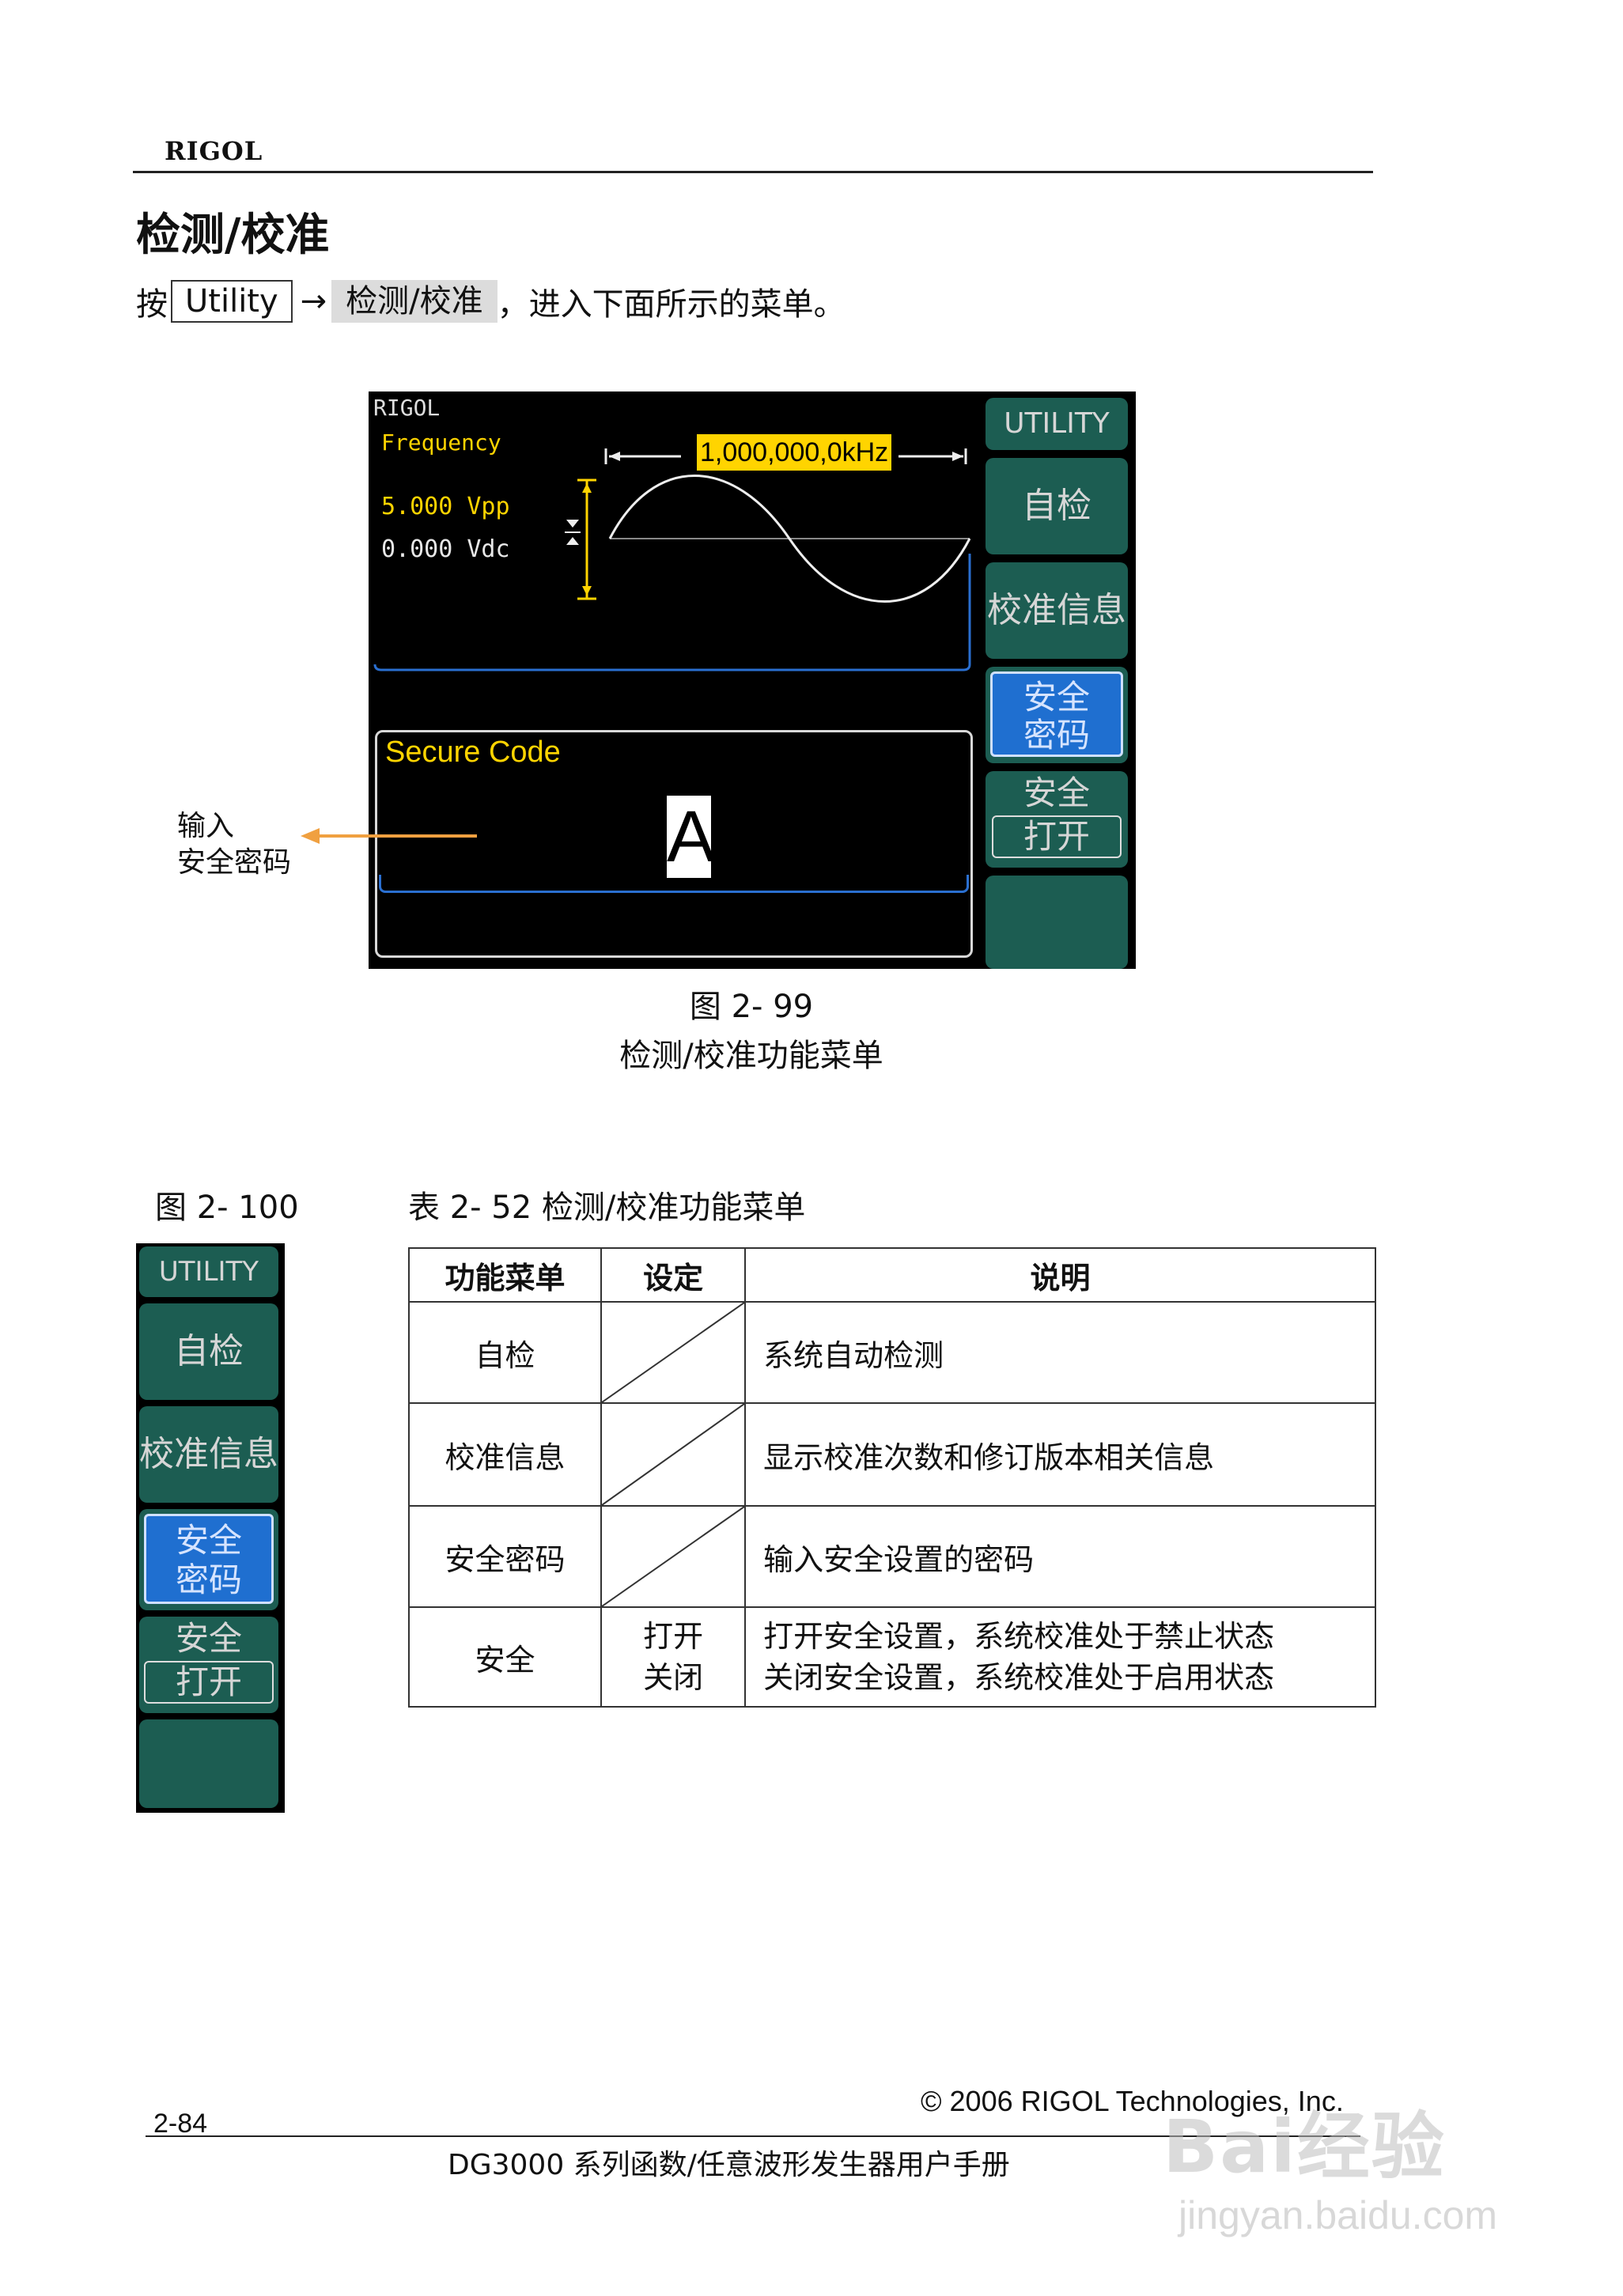  Describe the element at coordinates (314, 301) in the screenshot. I see `arrow-right-icon: →` at that location.